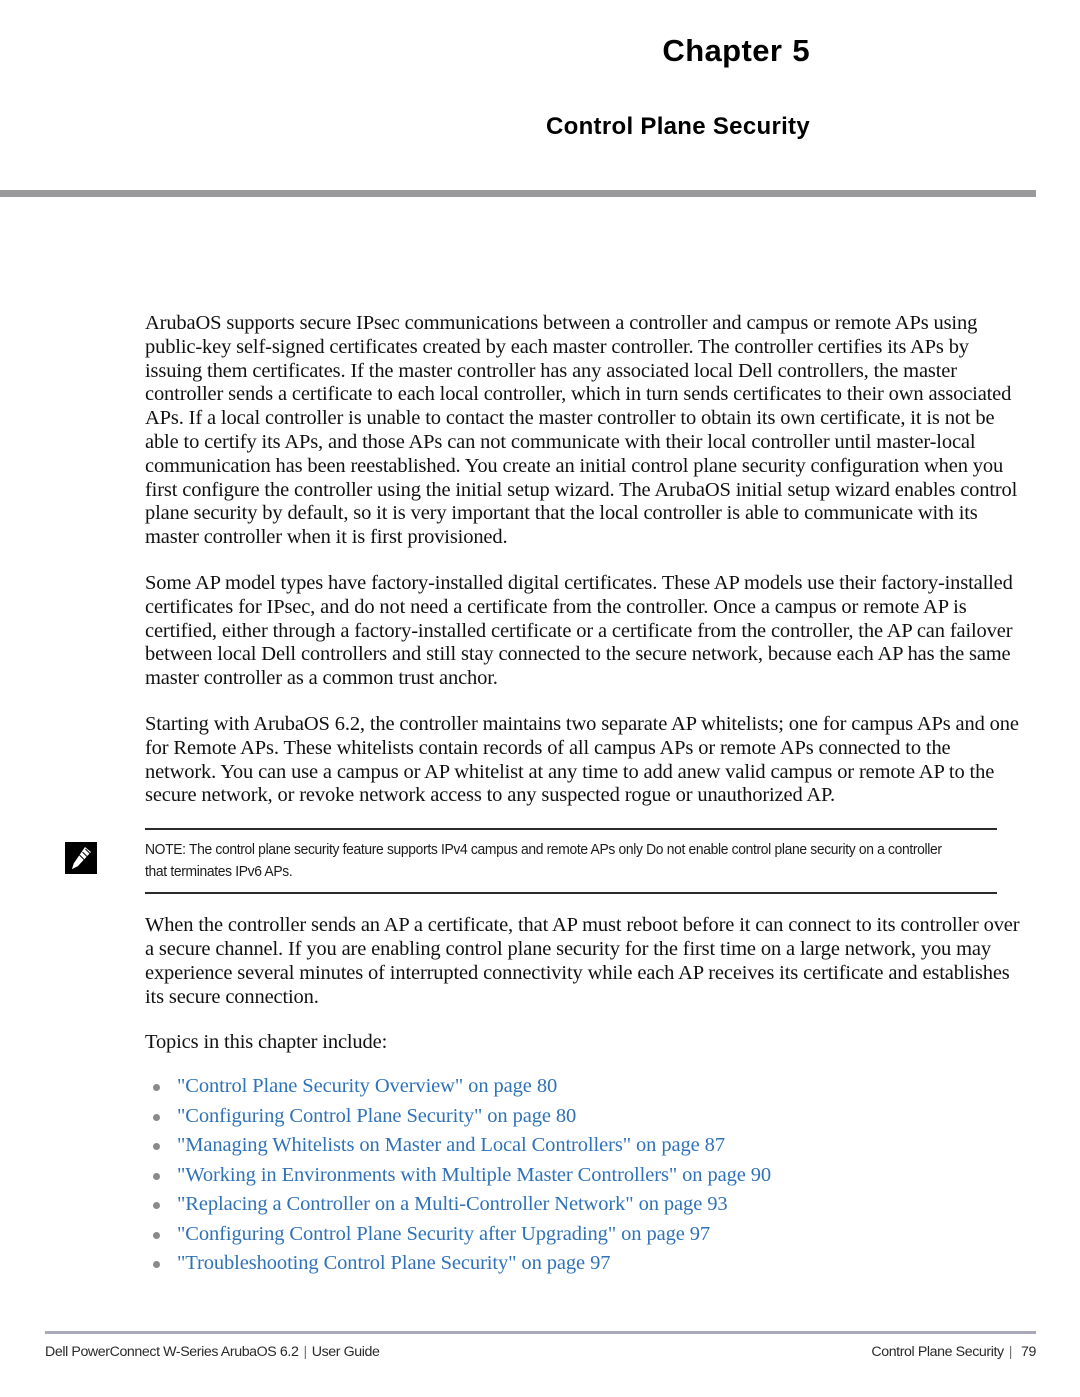 The height and width of the screenshot is (1397, 1080). What do you see at coordinates (722, 50) in the screenshot?
I see `chapter-word: Chapter` at bounding box center [722, 50].